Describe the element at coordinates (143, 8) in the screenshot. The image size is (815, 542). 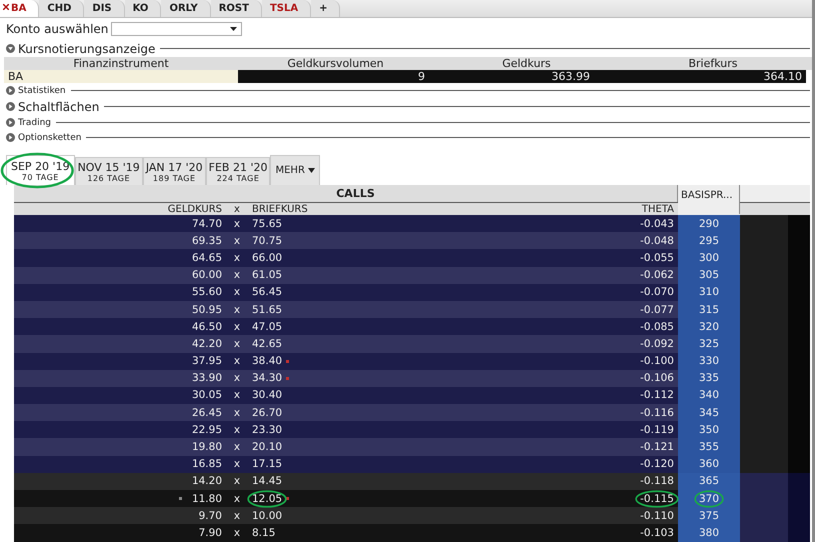
I see `symbol-tab: KO` at that location.